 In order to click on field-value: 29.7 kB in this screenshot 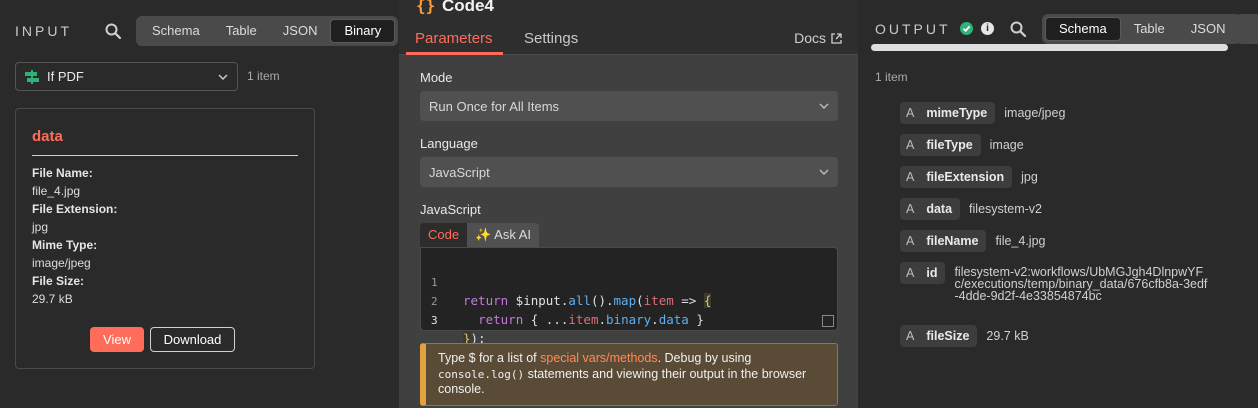, I will do `click(1007, 336)`.